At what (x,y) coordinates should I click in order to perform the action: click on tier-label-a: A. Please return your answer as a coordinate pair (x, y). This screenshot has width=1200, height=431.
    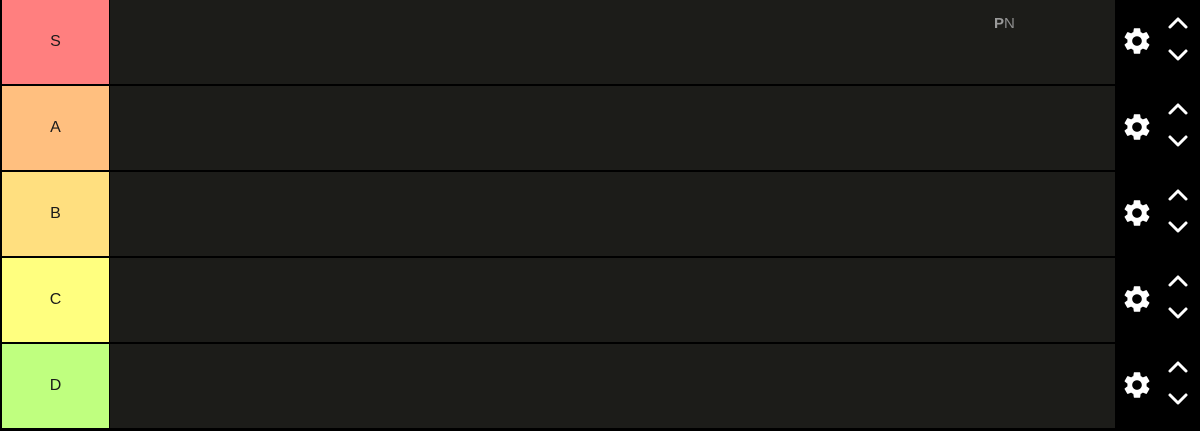
    Looking at the image, I should click on (55, 128).